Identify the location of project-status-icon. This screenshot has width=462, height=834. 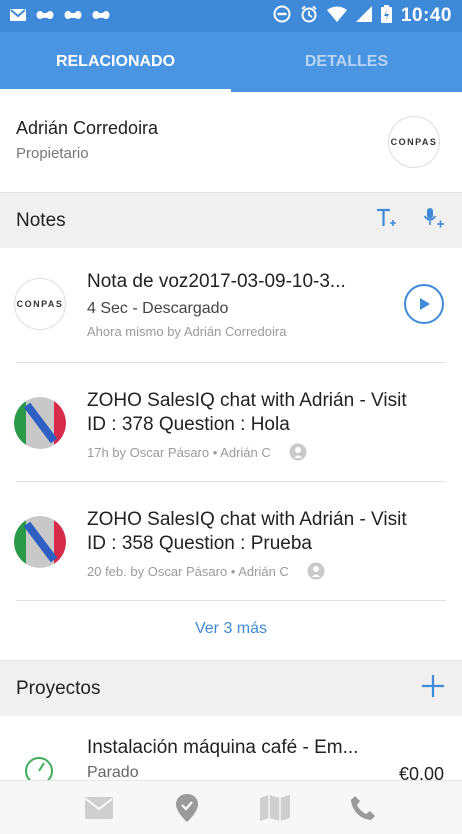
(39, 768).